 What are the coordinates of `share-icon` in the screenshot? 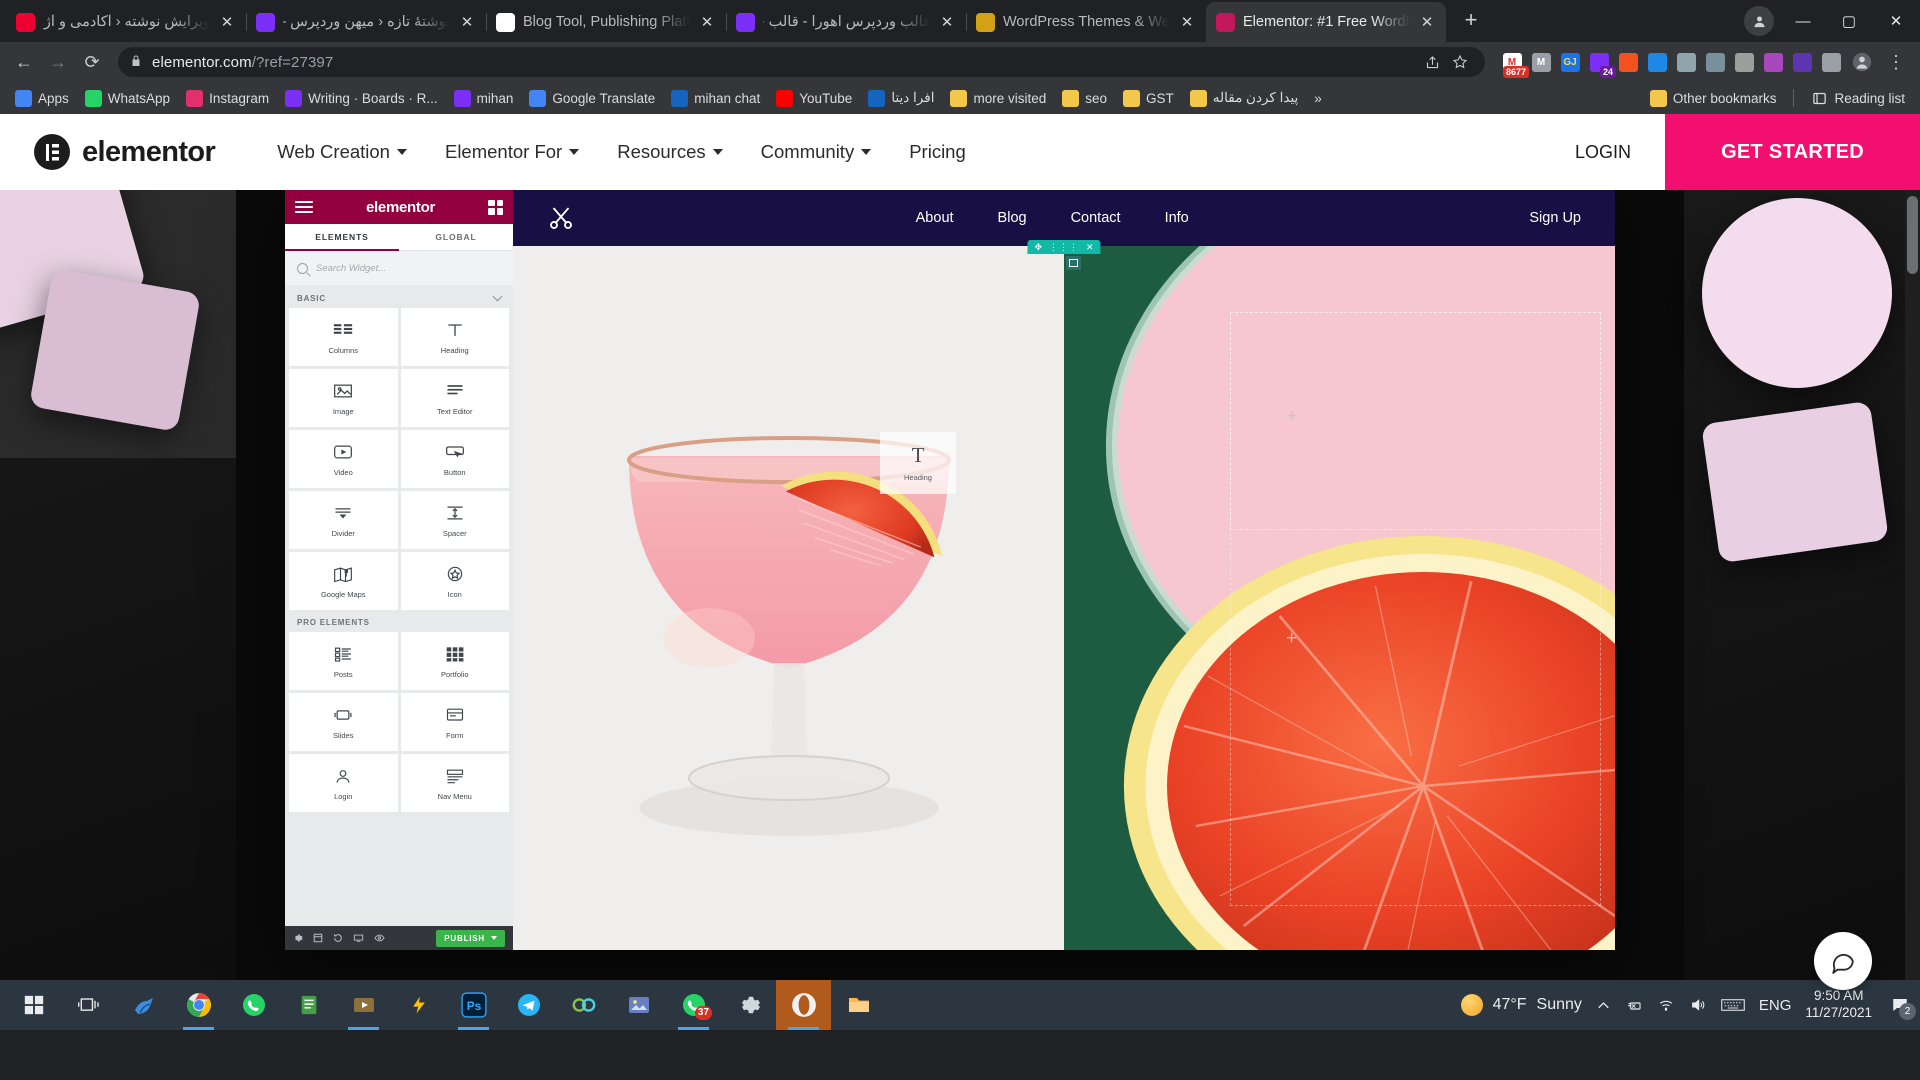 It's located at (1432, 62).